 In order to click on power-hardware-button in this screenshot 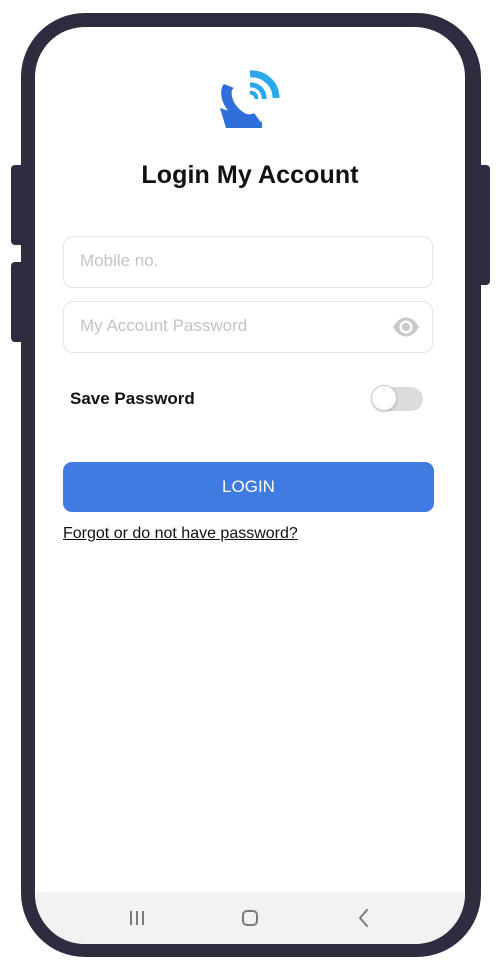, I will do `click(483, 225)`.